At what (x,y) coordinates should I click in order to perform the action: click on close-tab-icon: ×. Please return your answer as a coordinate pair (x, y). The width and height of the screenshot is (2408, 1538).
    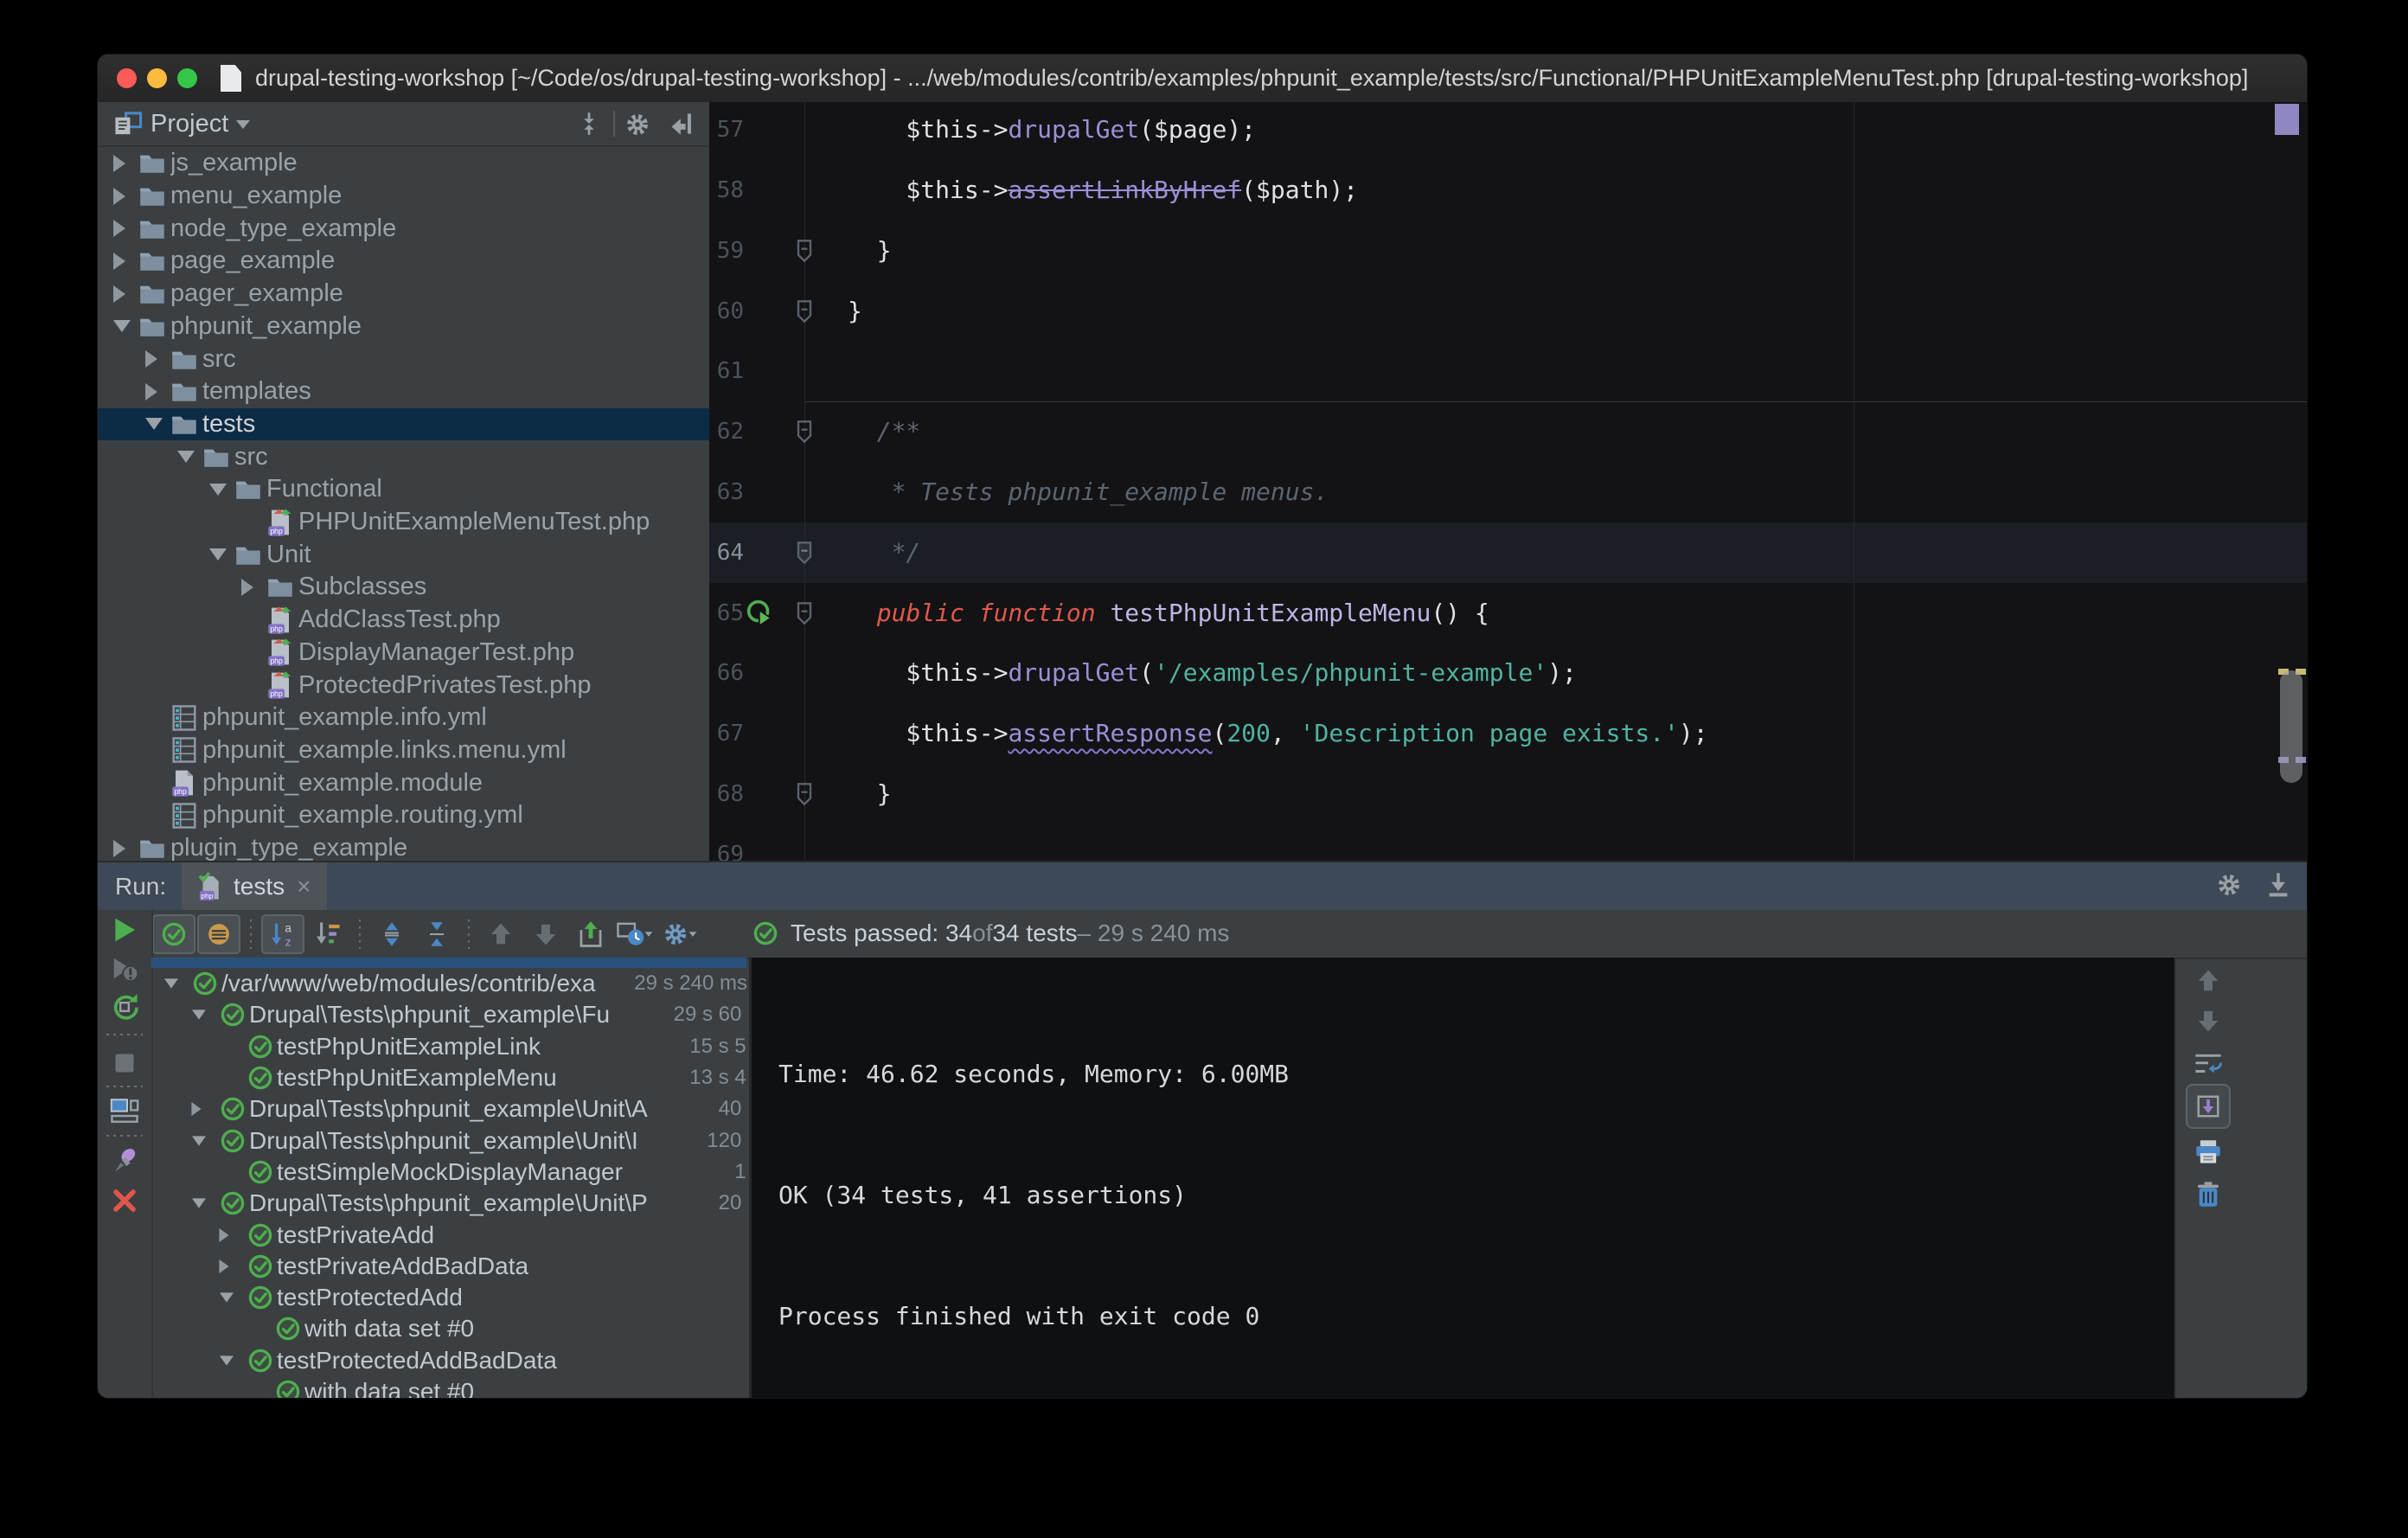
    Looking at the image, I should click on (304, 887).